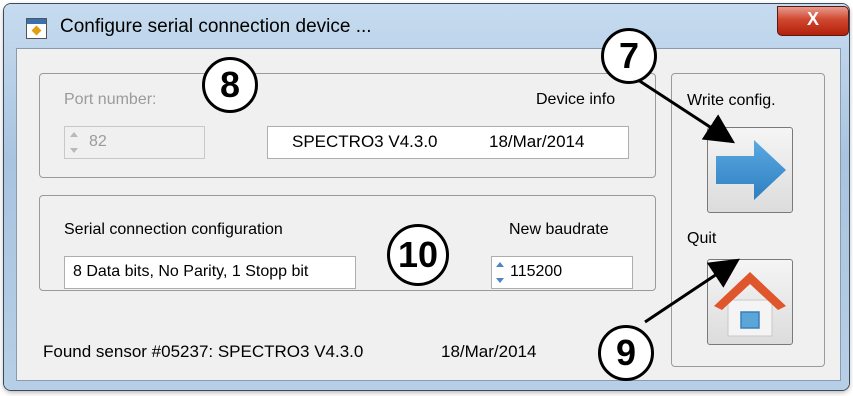  What do you see at coordinates (203, 351) in the screenshot?
I see `status-sensor-text: Found sensor #05237: SPECTRO3 V4.3.0` at bounding box center [203, 351].